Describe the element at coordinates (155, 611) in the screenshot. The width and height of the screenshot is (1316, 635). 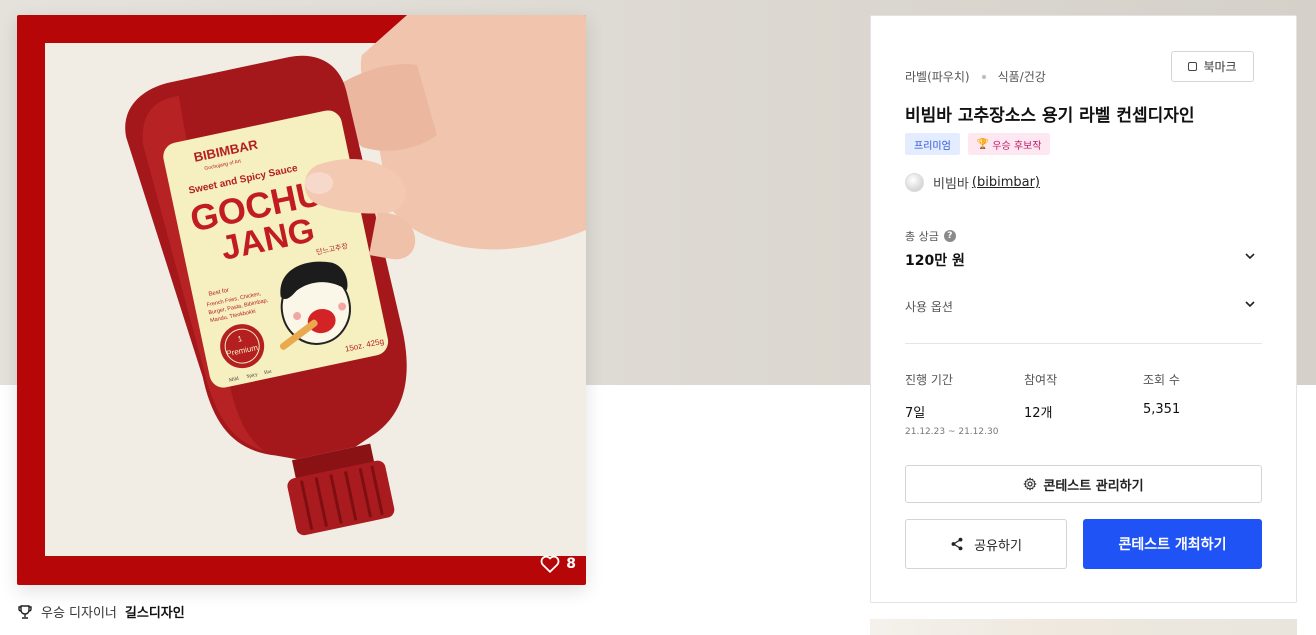
I see `winning-designer-name: 길스디자인` at that location.